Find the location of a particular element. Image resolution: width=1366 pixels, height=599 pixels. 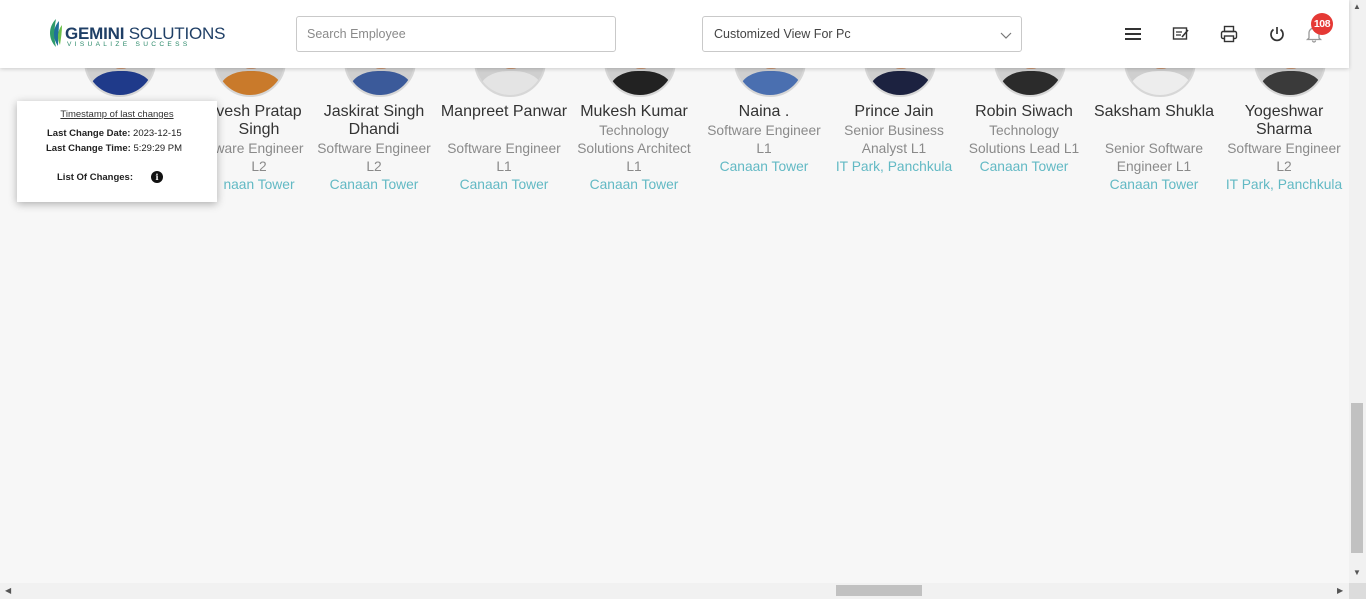

list-of-changes-label: List Of Changes: is located at coordinates (95, 177).